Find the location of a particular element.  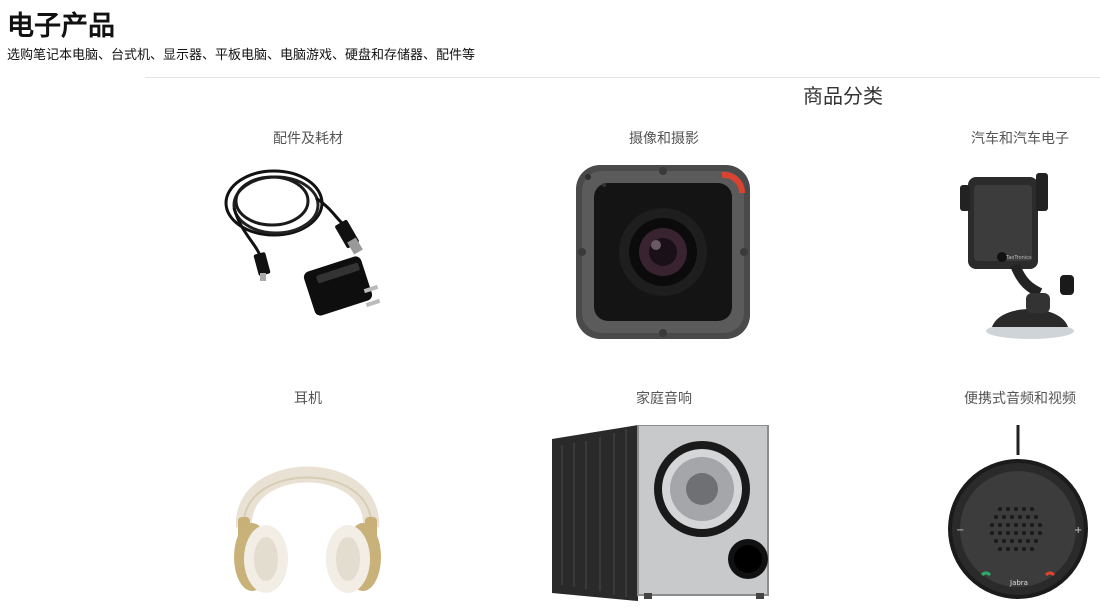

headphones-image is located at coordinates (307, 511).